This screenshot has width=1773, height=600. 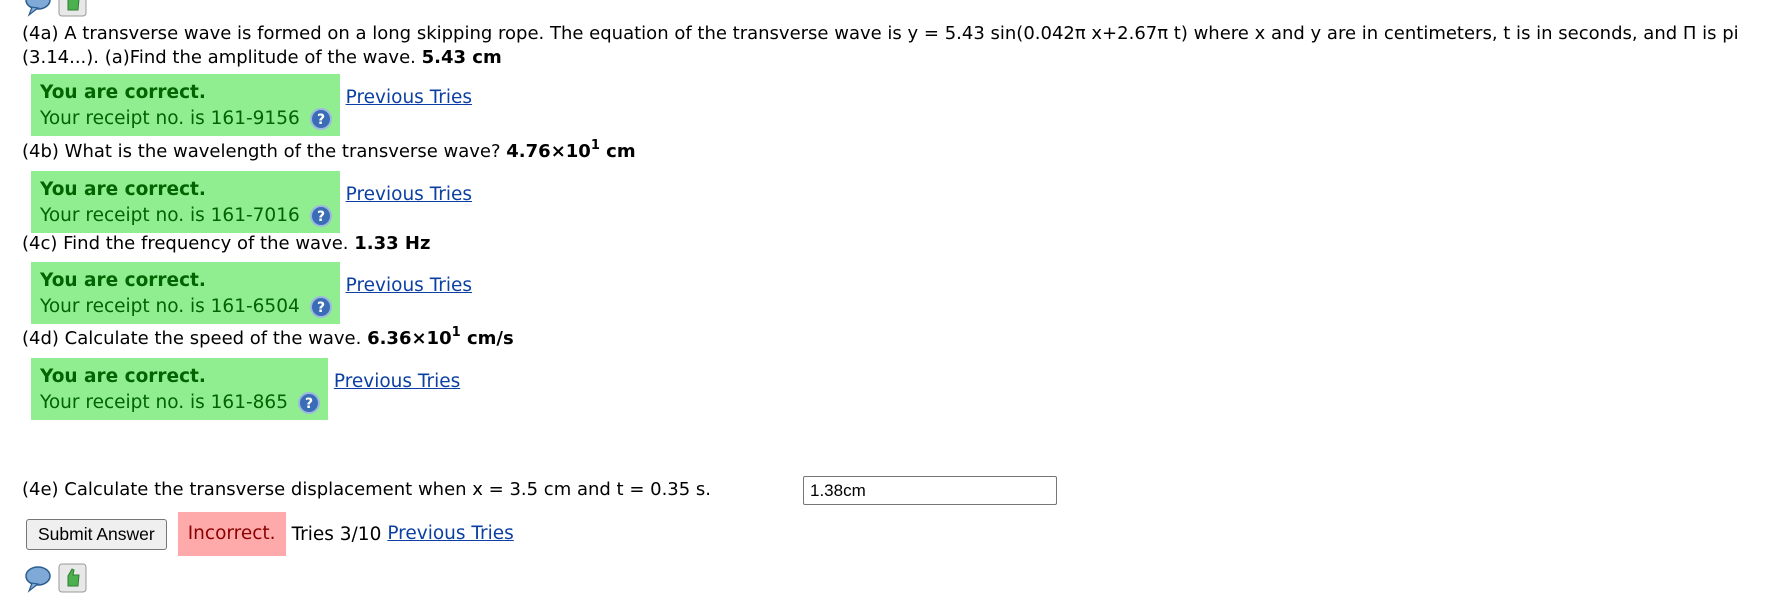 What do you see at coordinates (192, 338) in the screenshot?
I see `question-4d-text: (4d) Calculate the speed of the wave.` at bounding box center [192, 338].